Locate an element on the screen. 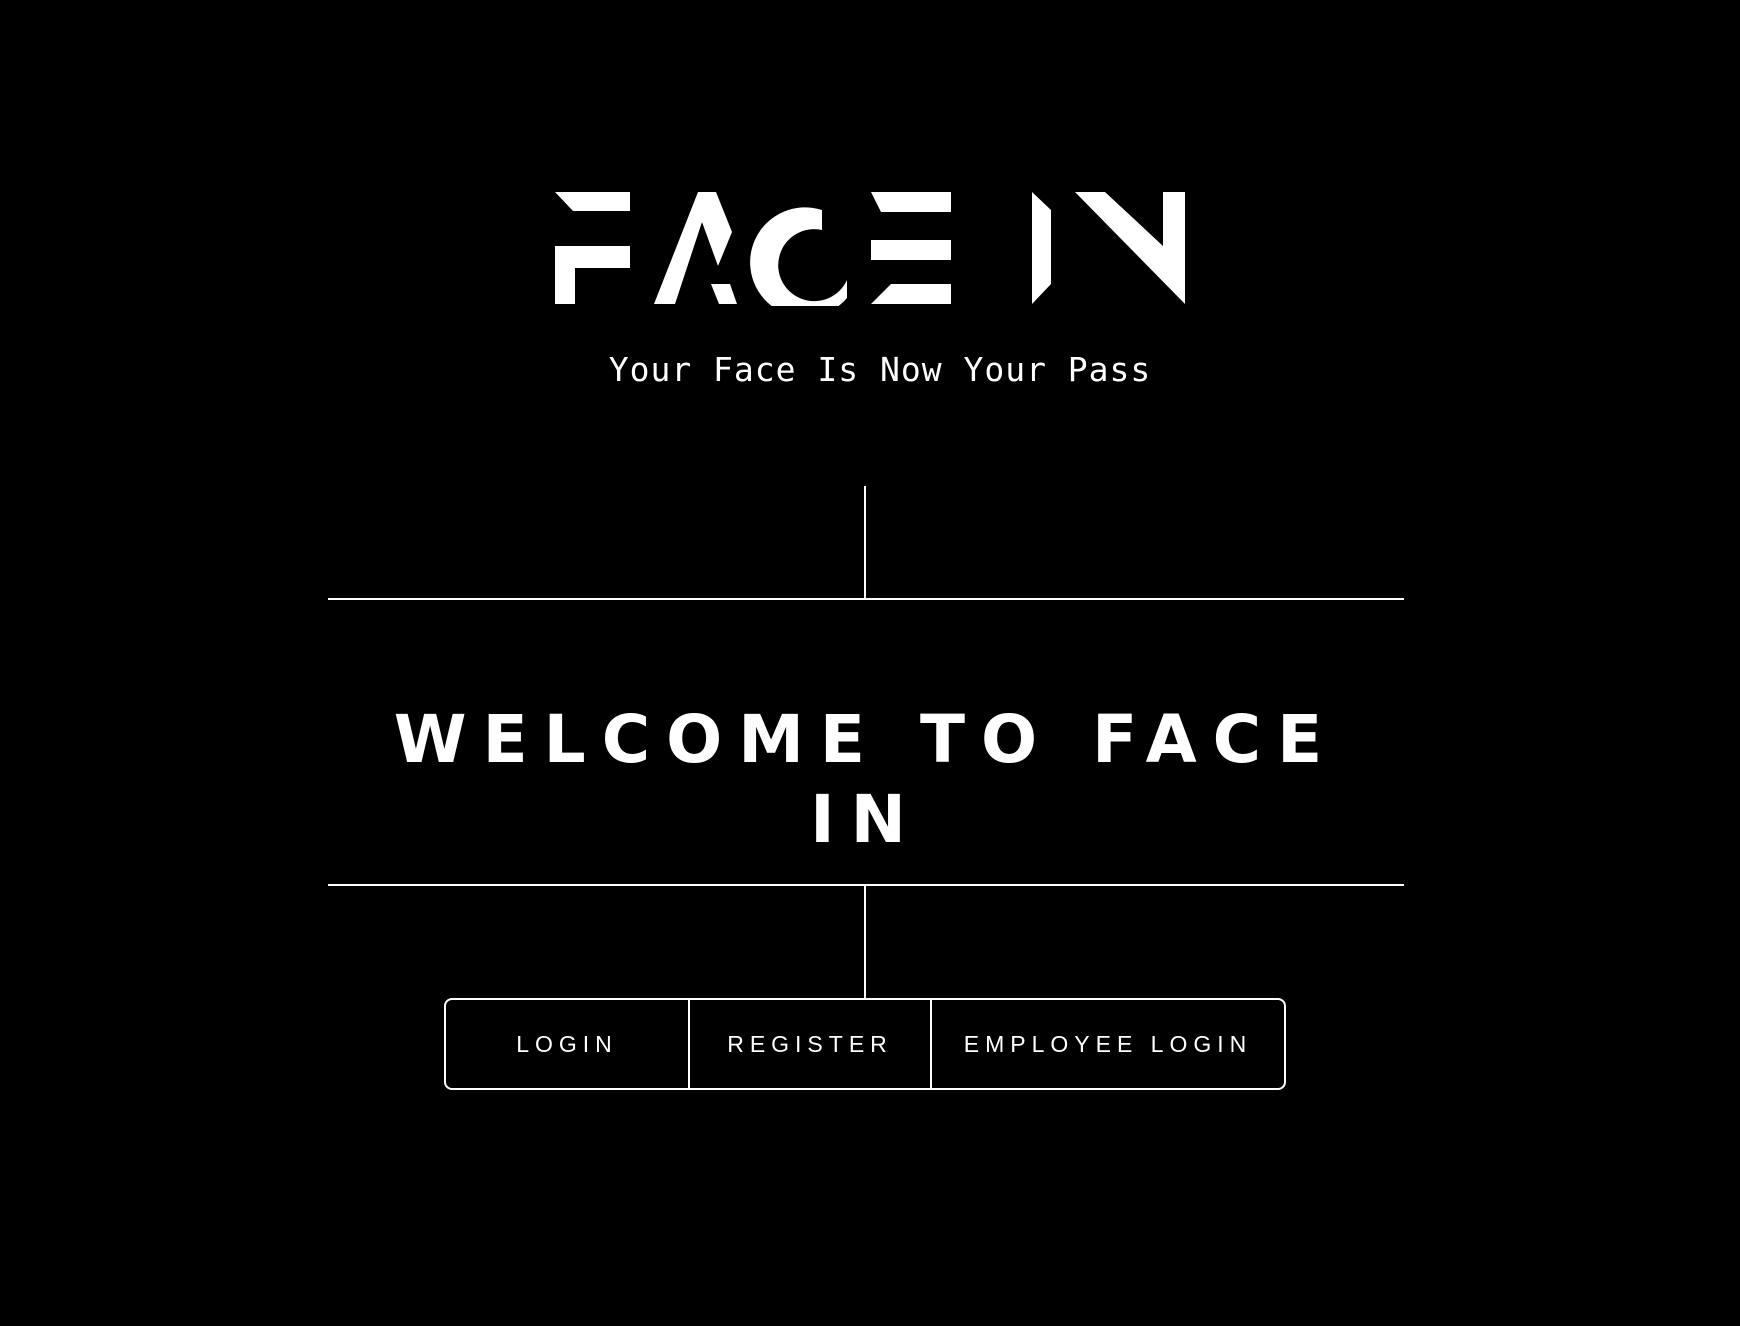 This screenshot has height=1326, width=1740. login-button: LOGIN is located at coordinates (567, 1044).